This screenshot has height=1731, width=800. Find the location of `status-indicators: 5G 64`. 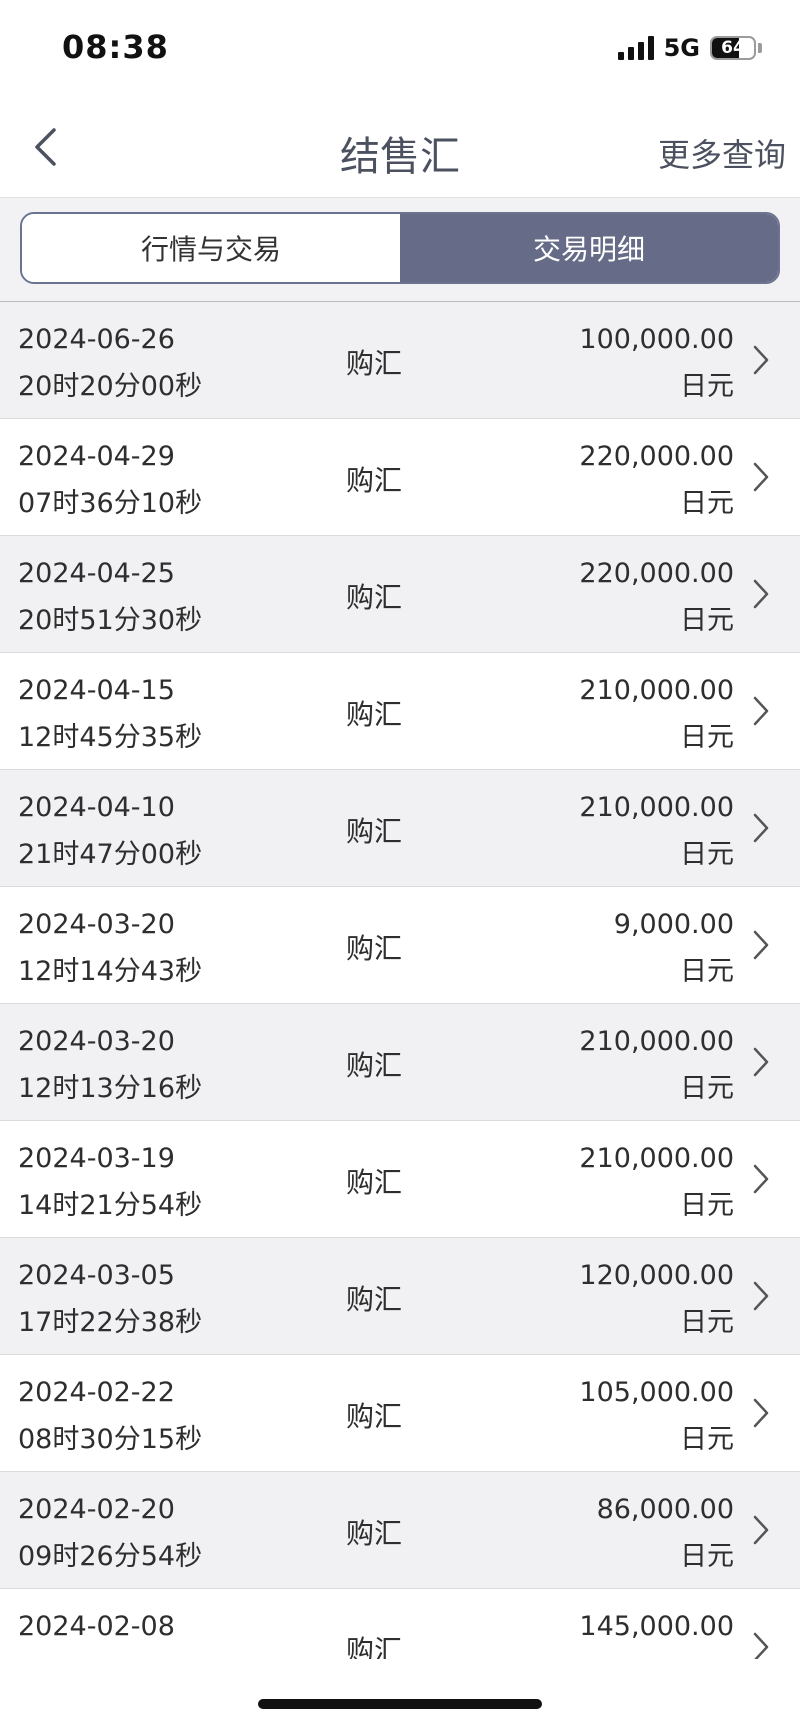

status-indicators: 5G 64 is located at coordinates (689, 48).